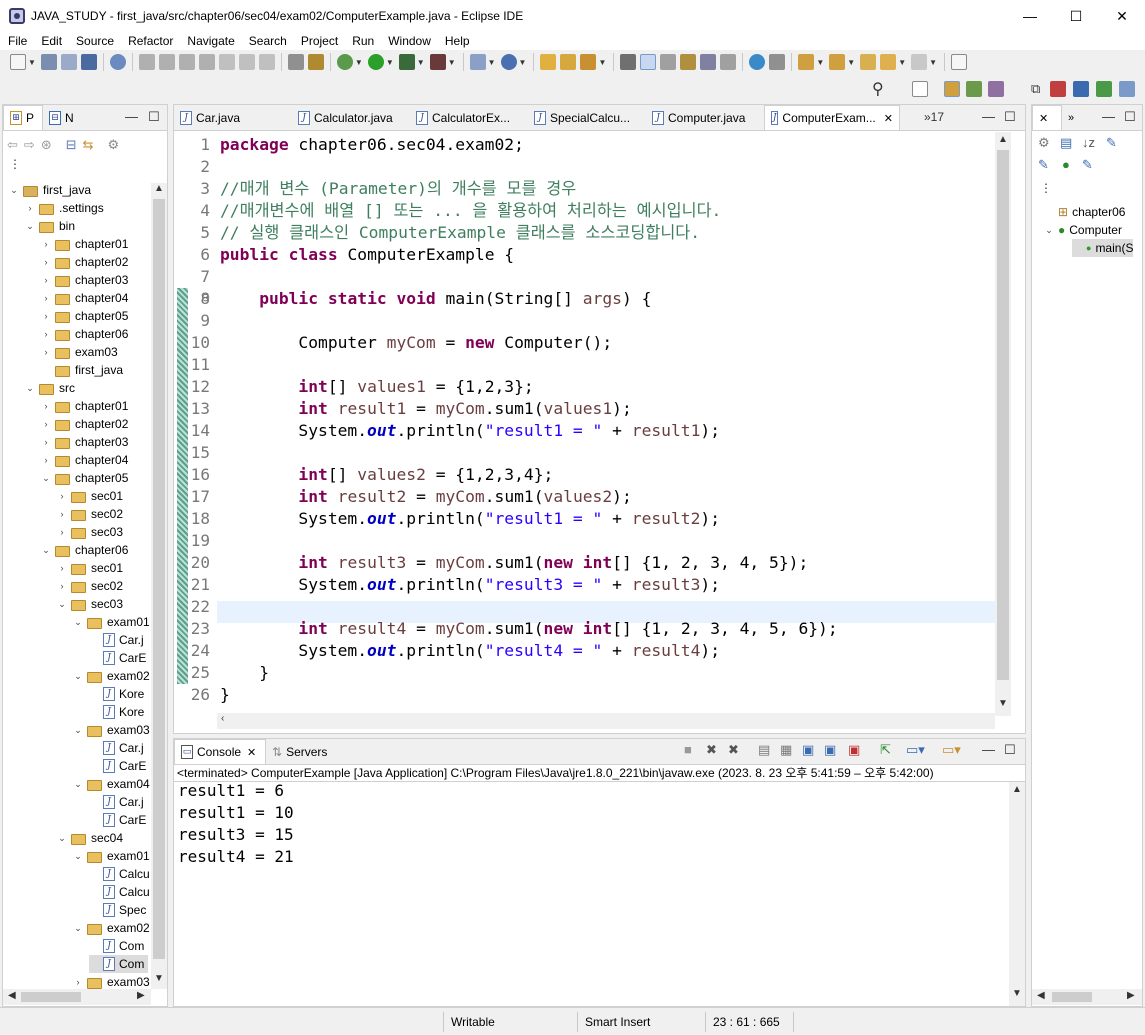  What do you see at coordinates (1017, 993) in the screenshot?
I see `console-scroll-down-icon: ▼` at bounding box center [1017, 993].